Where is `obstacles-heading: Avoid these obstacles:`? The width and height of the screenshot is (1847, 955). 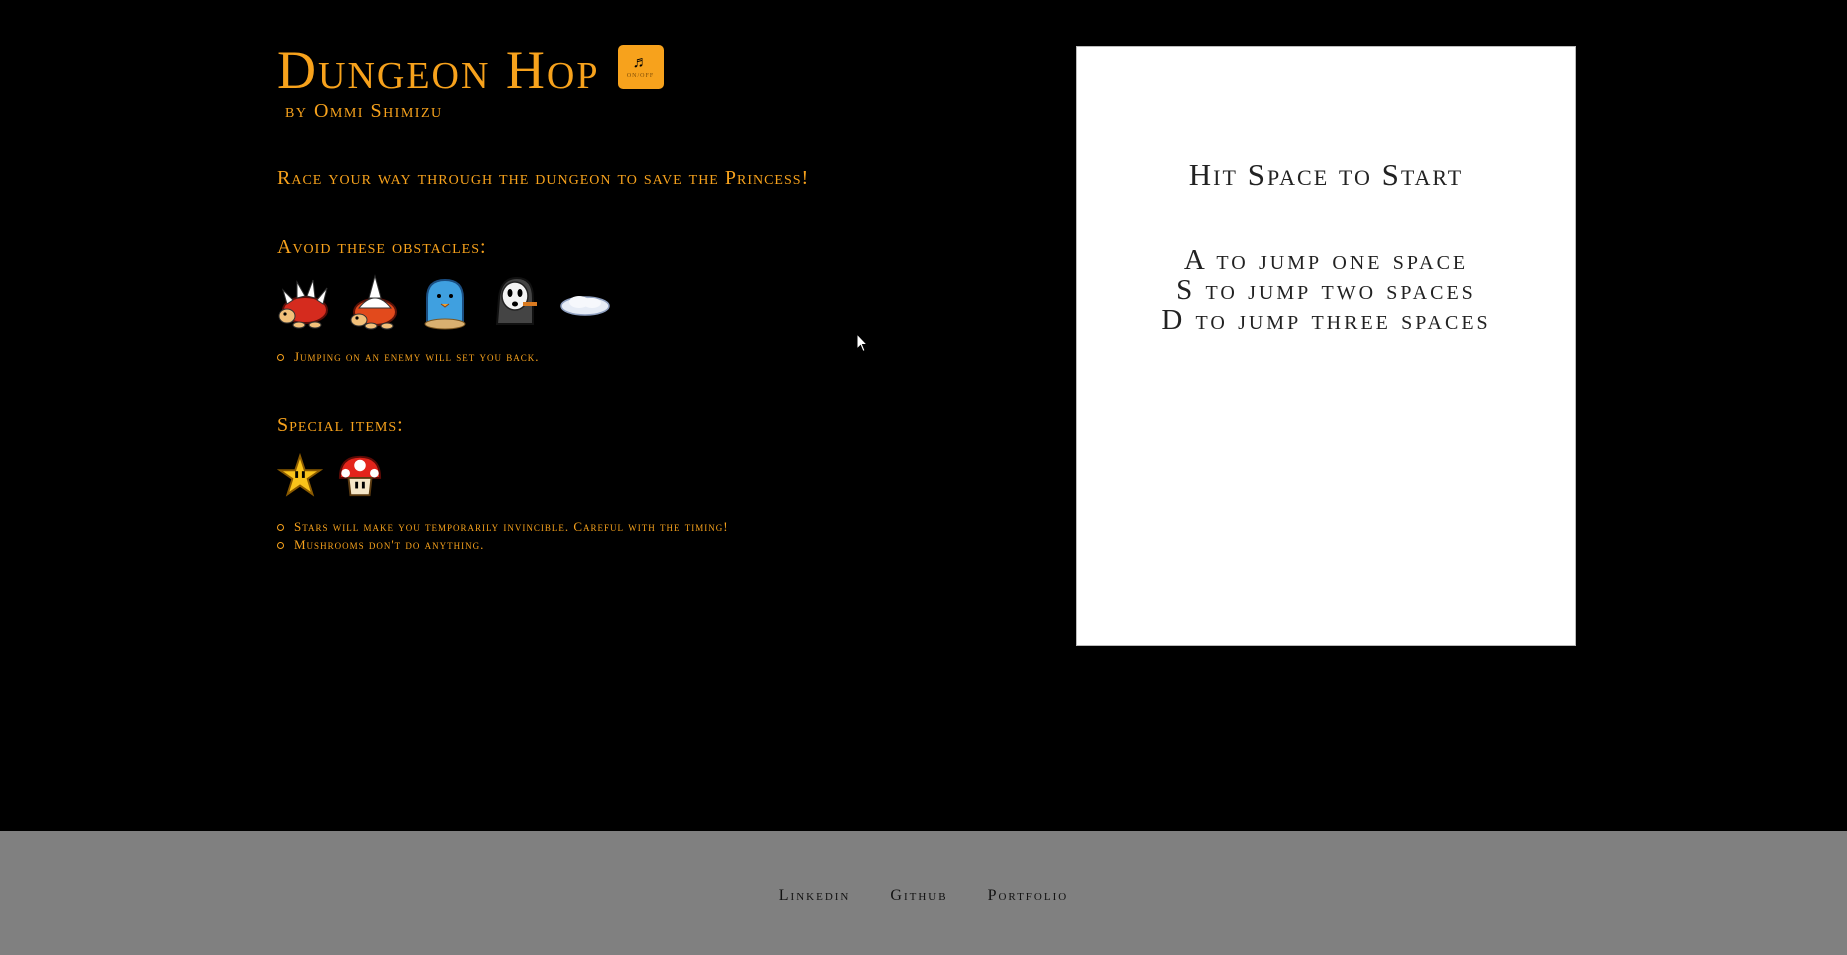
obstacles-heading: Avoid these obstacles: is located at coordinates (382, 247).